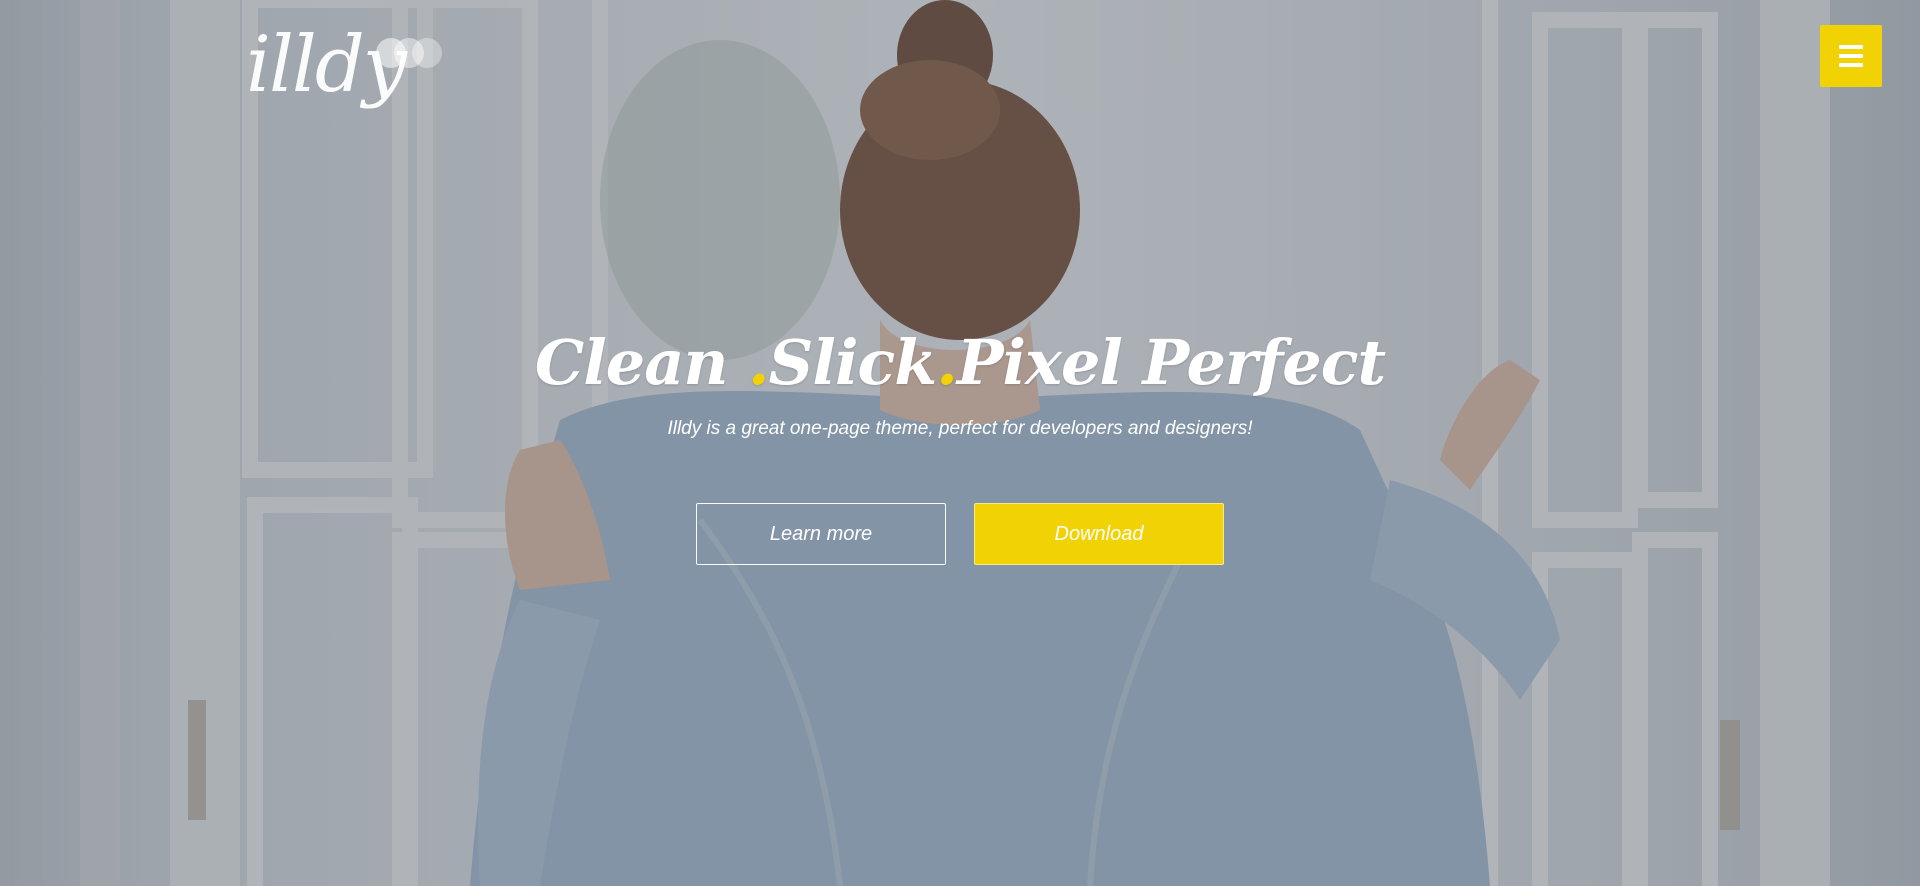  Describe the element at coordinates (1171, 362) in the screenshot. I see `headline-part-pixel-perfect: Pixel Perfect` at that location.